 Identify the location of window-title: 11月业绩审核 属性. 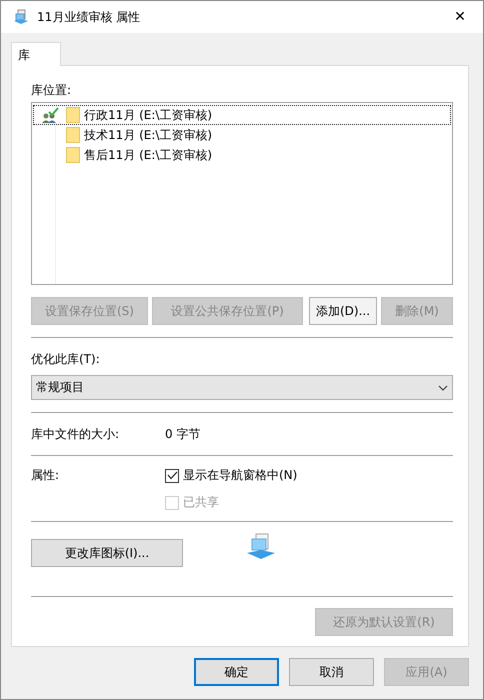
(89, 17).